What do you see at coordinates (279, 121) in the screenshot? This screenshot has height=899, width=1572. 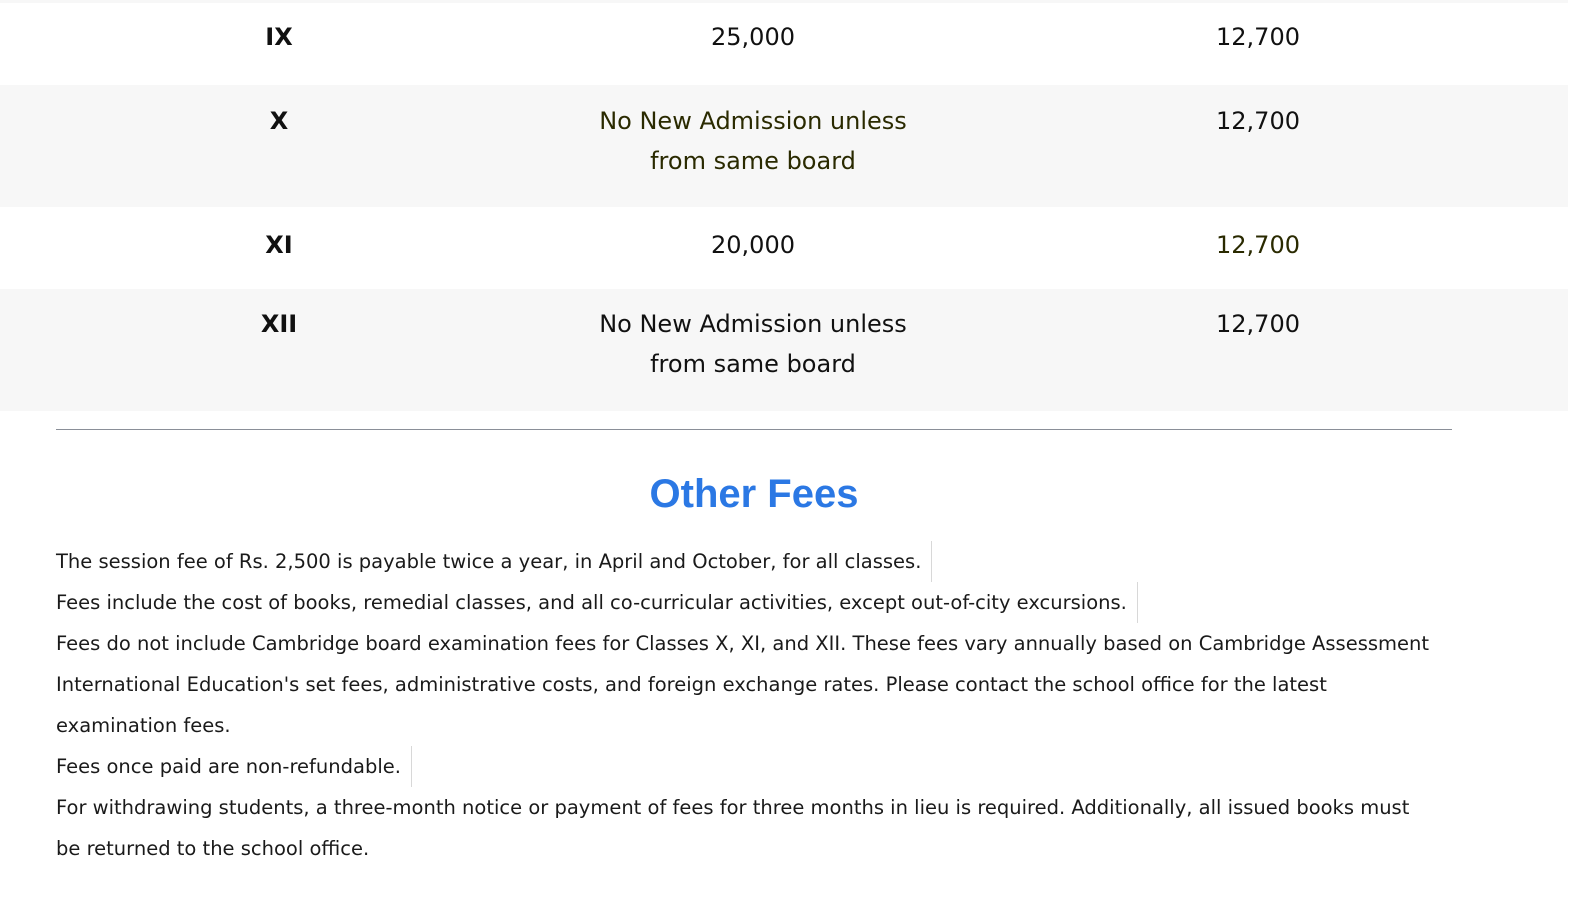 I see `class-cell: X` at bounding box center [279, 121].